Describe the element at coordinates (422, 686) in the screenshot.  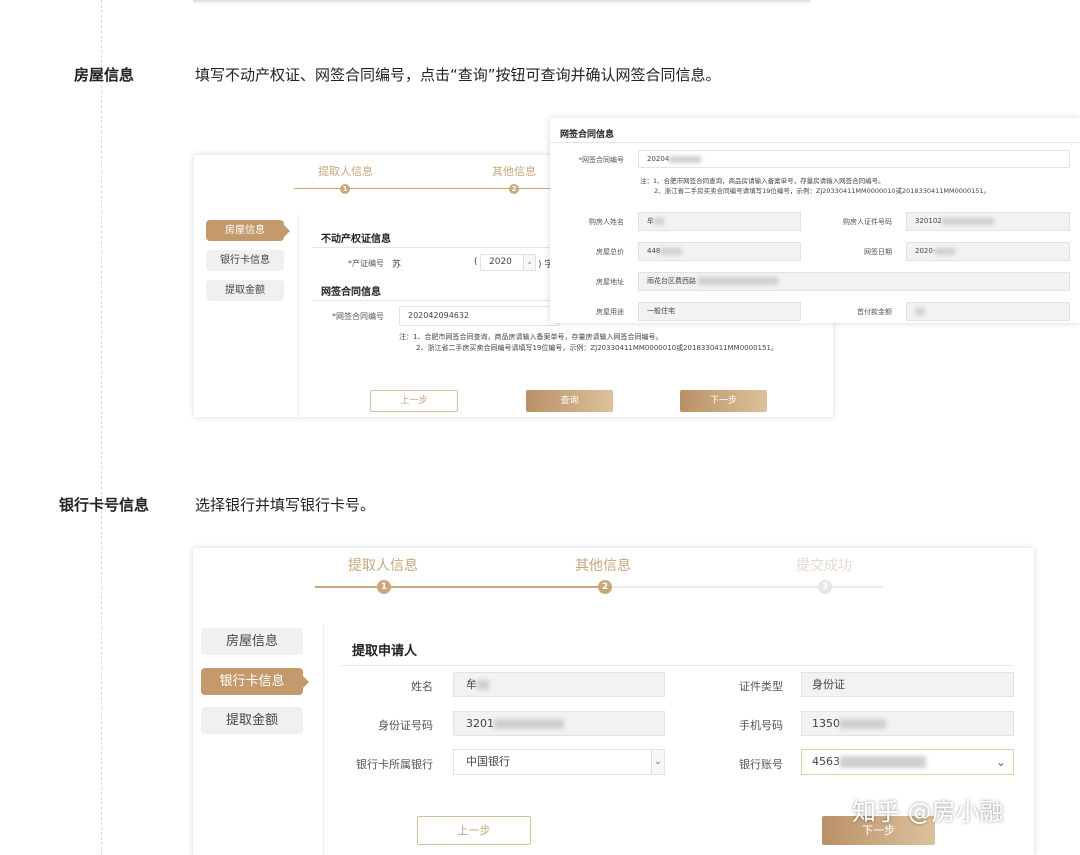
I see `name-label: 姓名` at that location.